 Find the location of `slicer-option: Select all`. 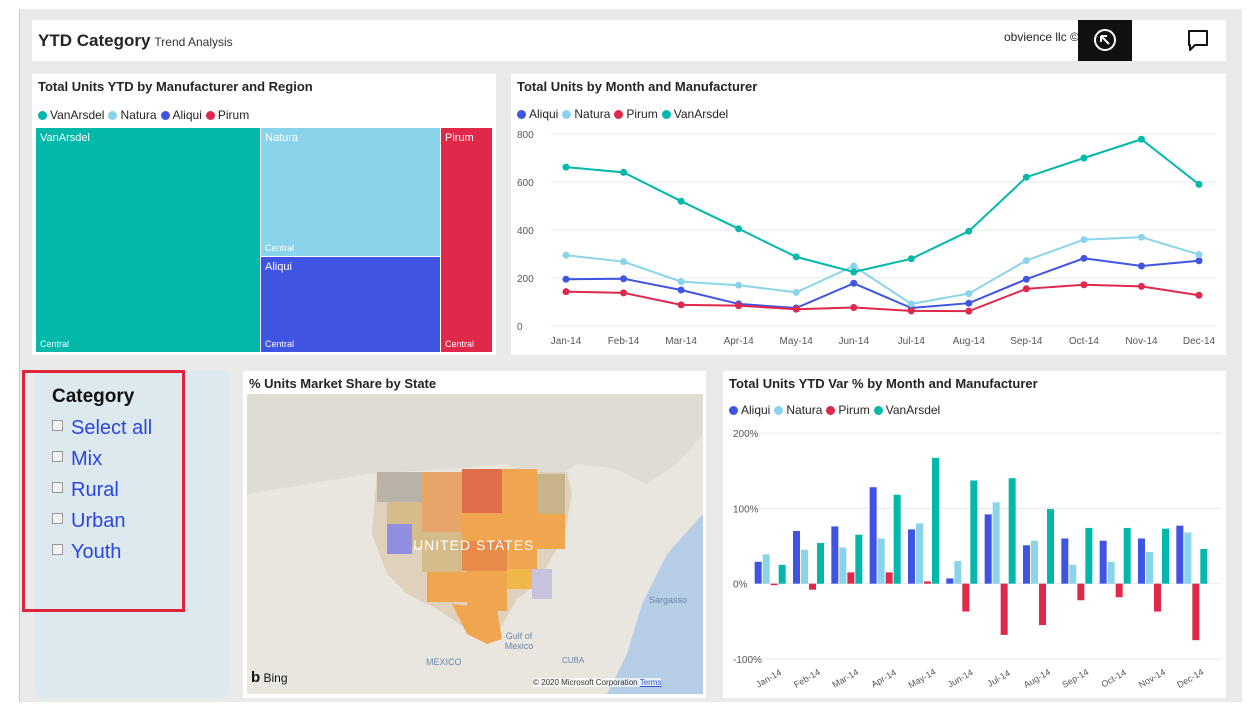

slicer-option: Select all is located at coordinates (102, 428).